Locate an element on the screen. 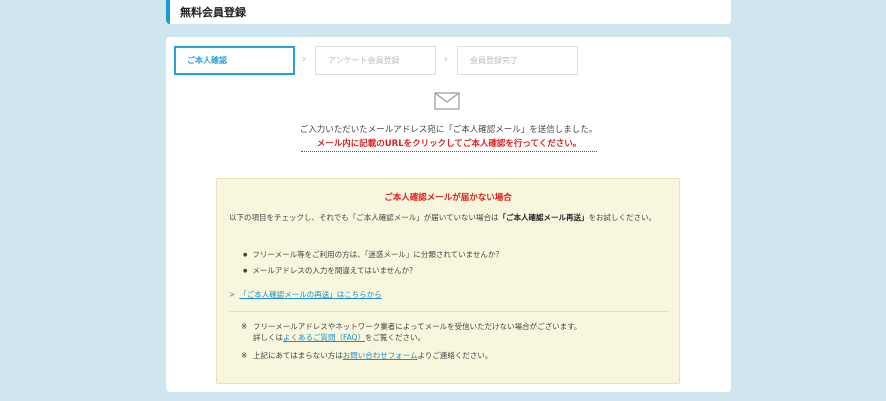 The image size is (886, 401). note2-prefix: 上記にあてはまらない方は is located at coordinates (298, 355).